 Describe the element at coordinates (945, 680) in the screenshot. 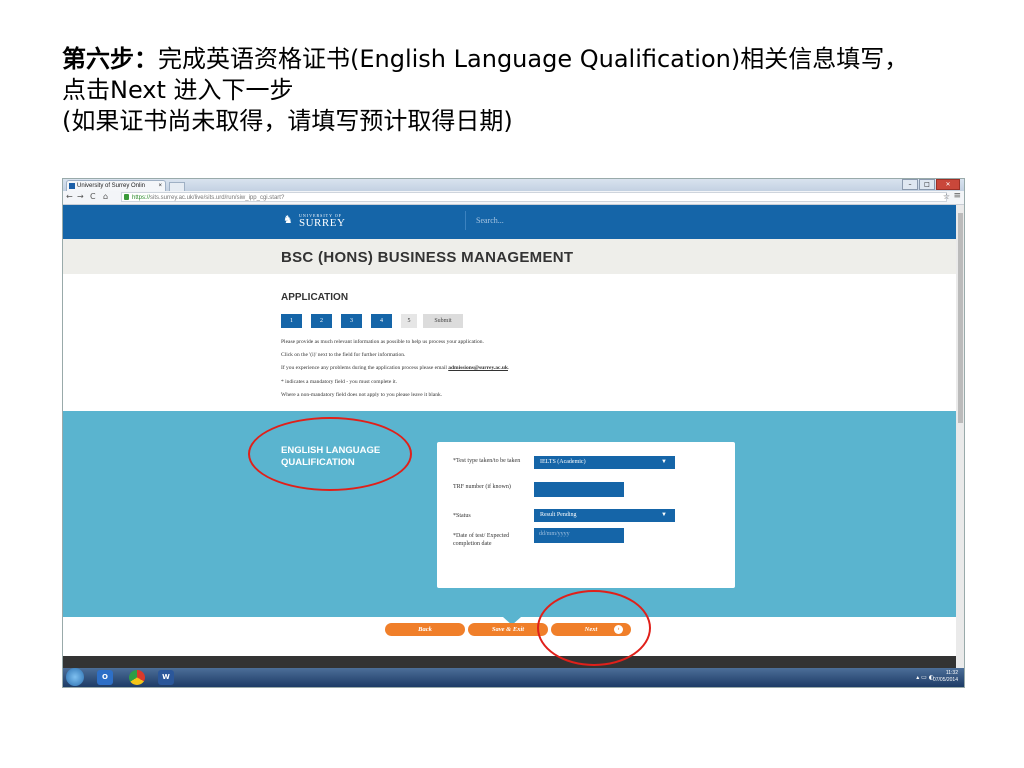

I see `clock-date: 07/05/2014` at that location.